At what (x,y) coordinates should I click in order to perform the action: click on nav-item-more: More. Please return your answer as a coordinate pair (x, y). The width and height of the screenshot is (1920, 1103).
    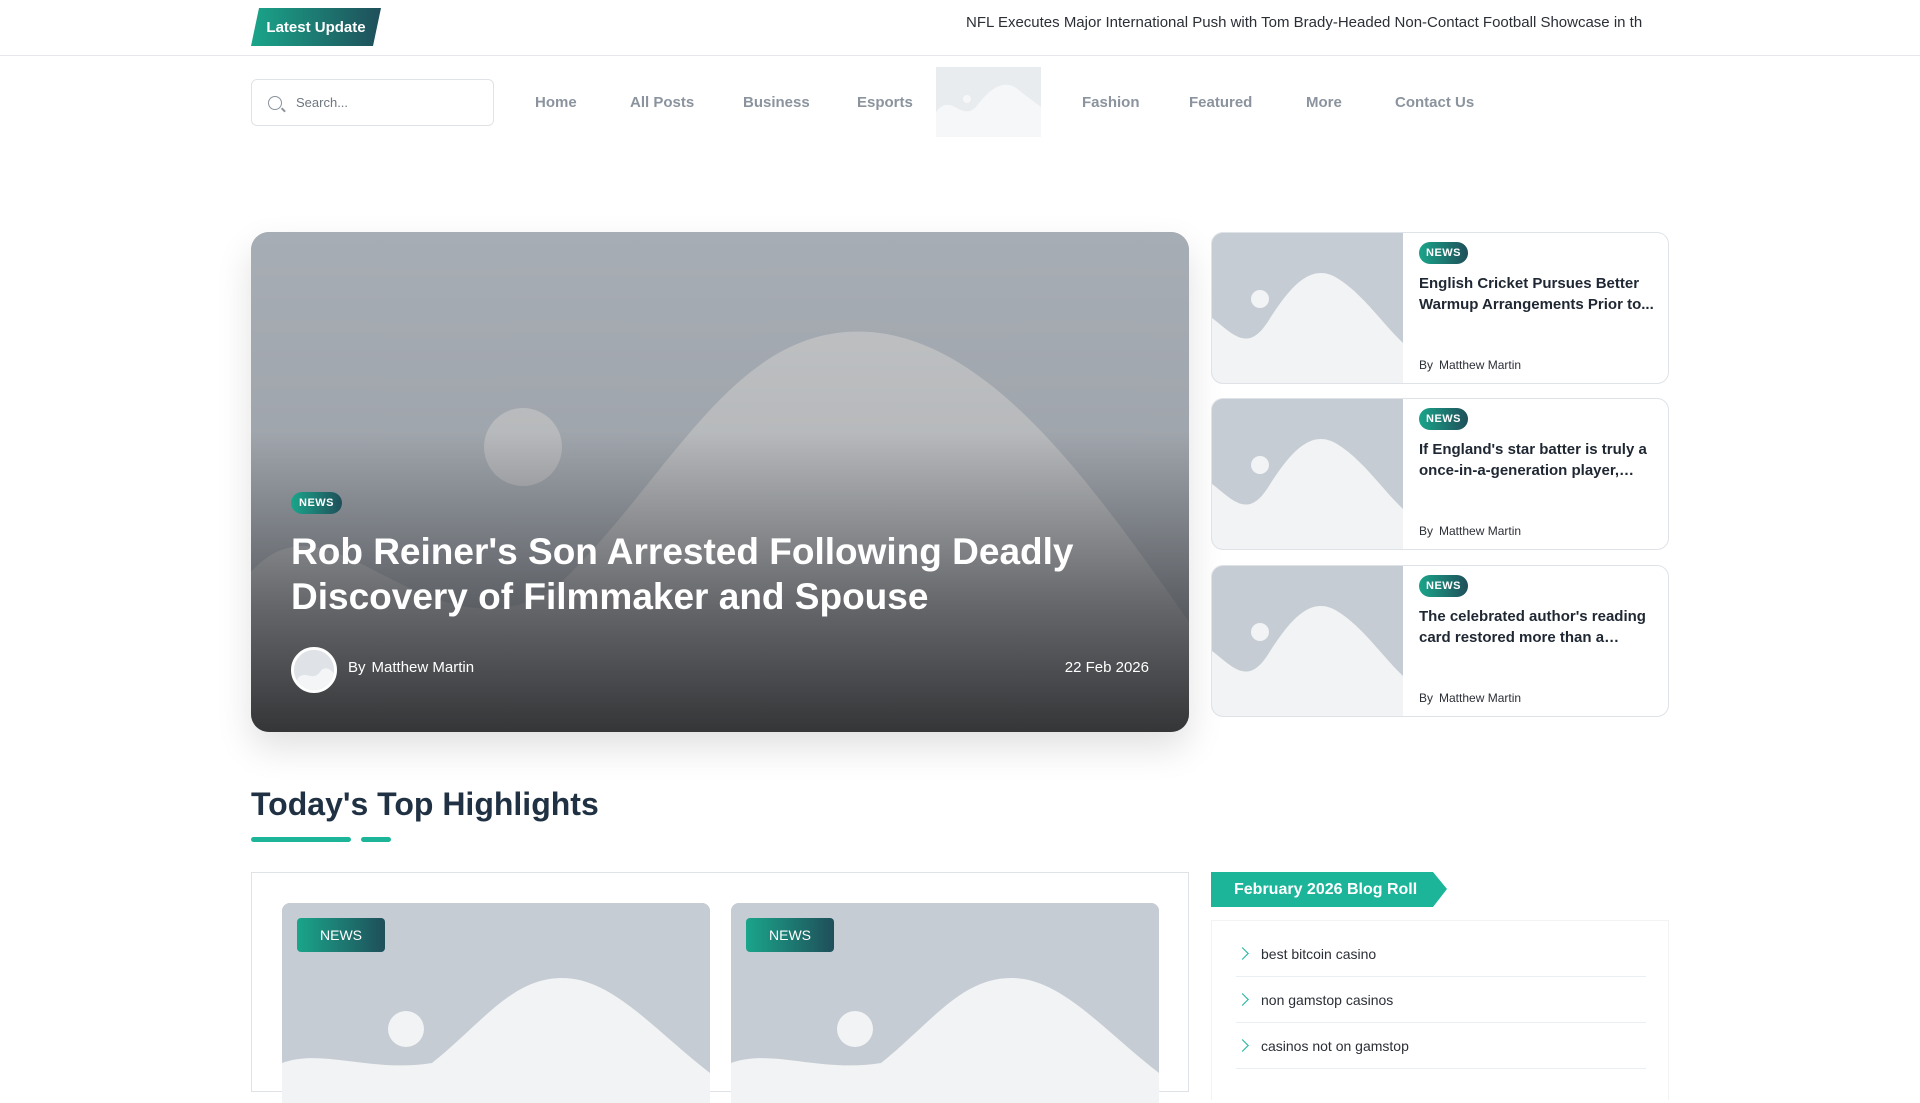
    Looking at the image, I should click on (1324, 102).